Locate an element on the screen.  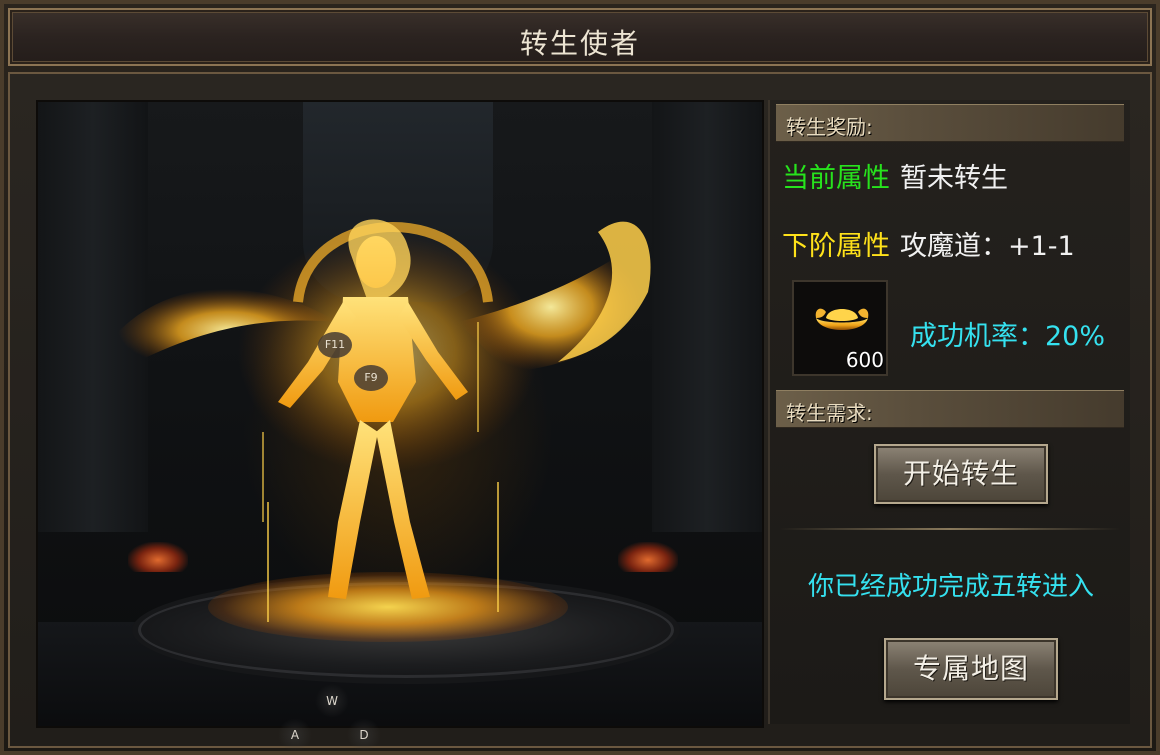
hotkey-marker-f11: F11 is located at coordinates (335, 345).